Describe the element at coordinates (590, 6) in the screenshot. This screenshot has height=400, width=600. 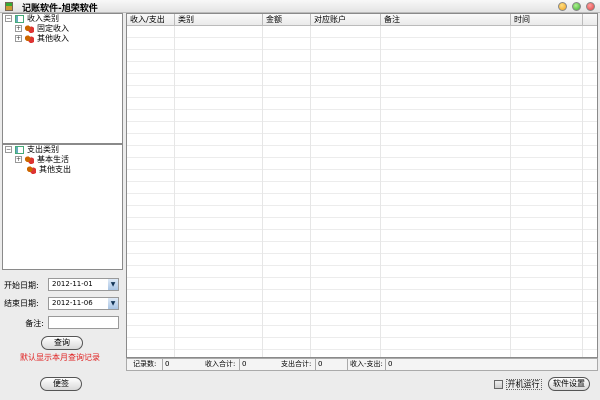
I see `close-button` at that location.